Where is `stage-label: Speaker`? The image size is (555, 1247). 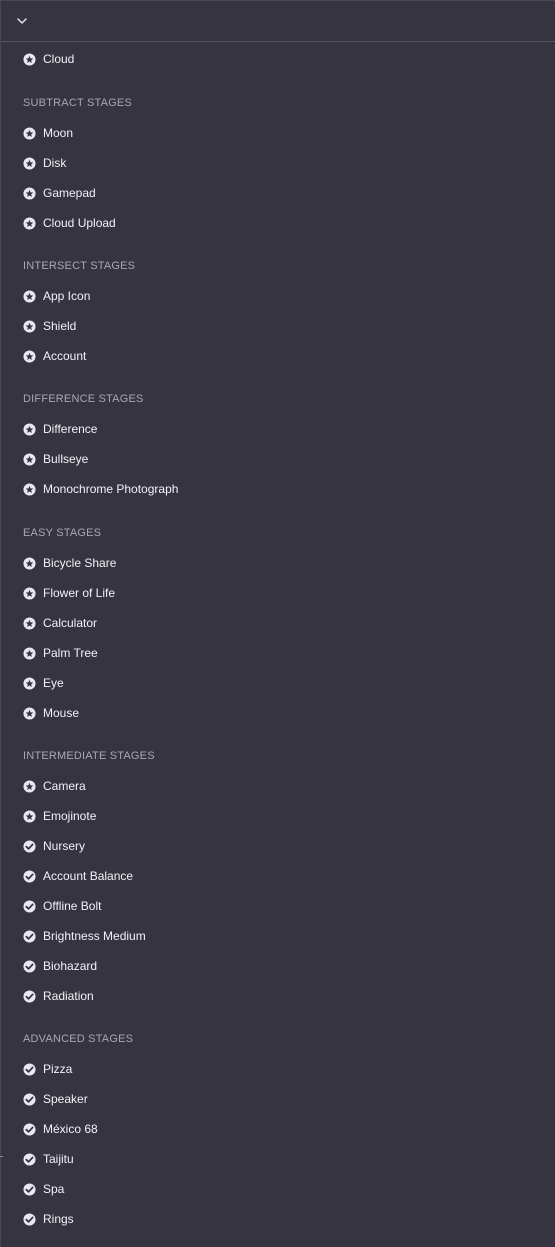
stage-label: Speaker is located at coordinates (65, 1099).